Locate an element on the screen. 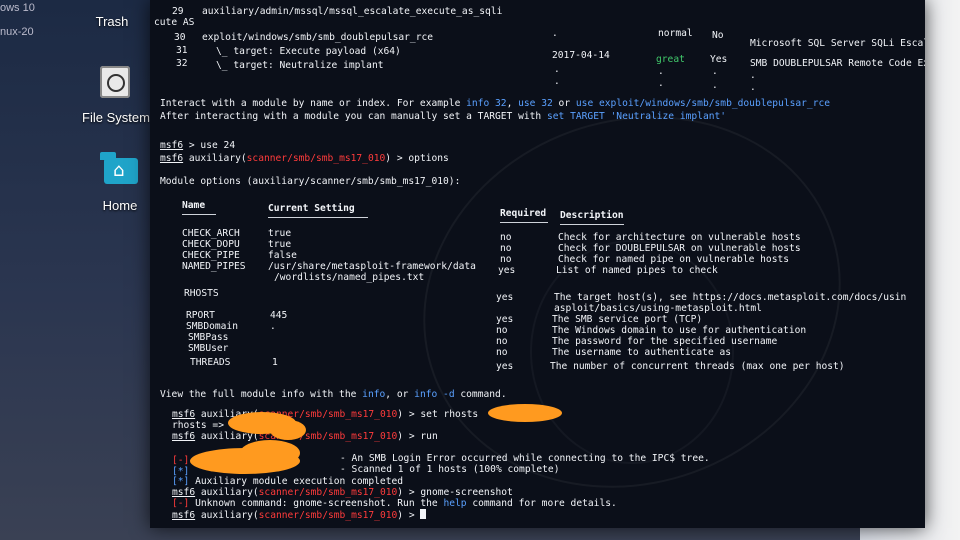 The width and height of the screenshot is (960, 540). option-description: Check for named pipe on vulnerable hosts is located at coordinates (674, 259).